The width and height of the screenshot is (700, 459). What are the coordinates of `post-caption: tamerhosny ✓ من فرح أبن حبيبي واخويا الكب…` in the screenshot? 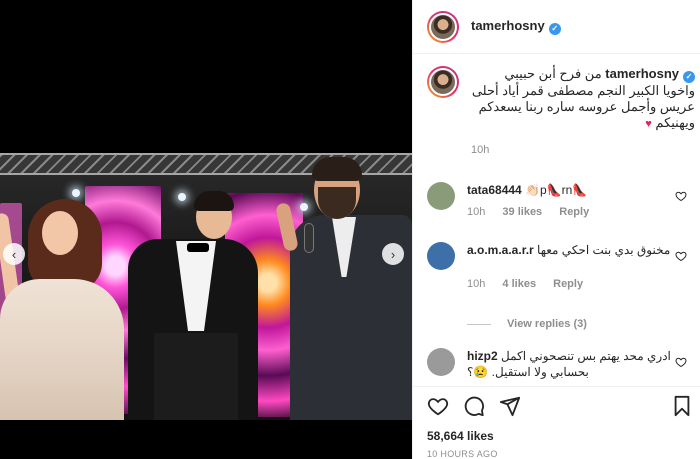 It's located at (561, 111).